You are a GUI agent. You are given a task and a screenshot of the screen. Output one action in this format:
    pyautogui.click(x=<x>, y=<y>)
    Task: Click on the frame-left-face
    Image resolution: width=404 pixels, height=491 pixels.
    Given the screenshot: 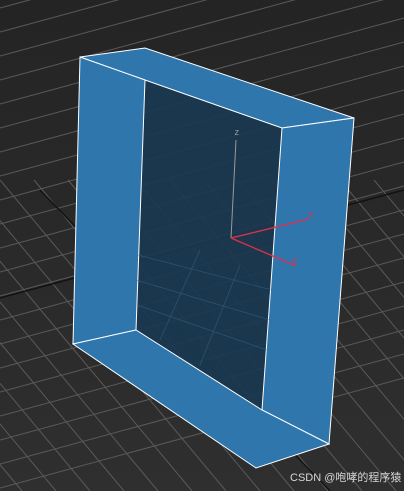 What is the action you would take?
    pyautogui.click(x=109, y=200)
    